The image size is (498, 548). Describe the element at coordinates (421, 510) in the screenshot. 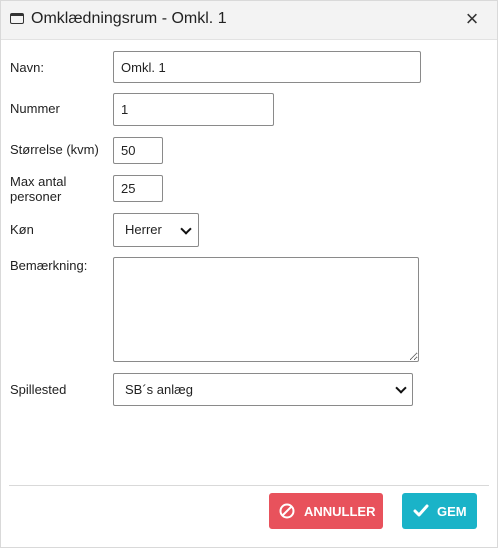

I see `checkmark-icon` at that location.